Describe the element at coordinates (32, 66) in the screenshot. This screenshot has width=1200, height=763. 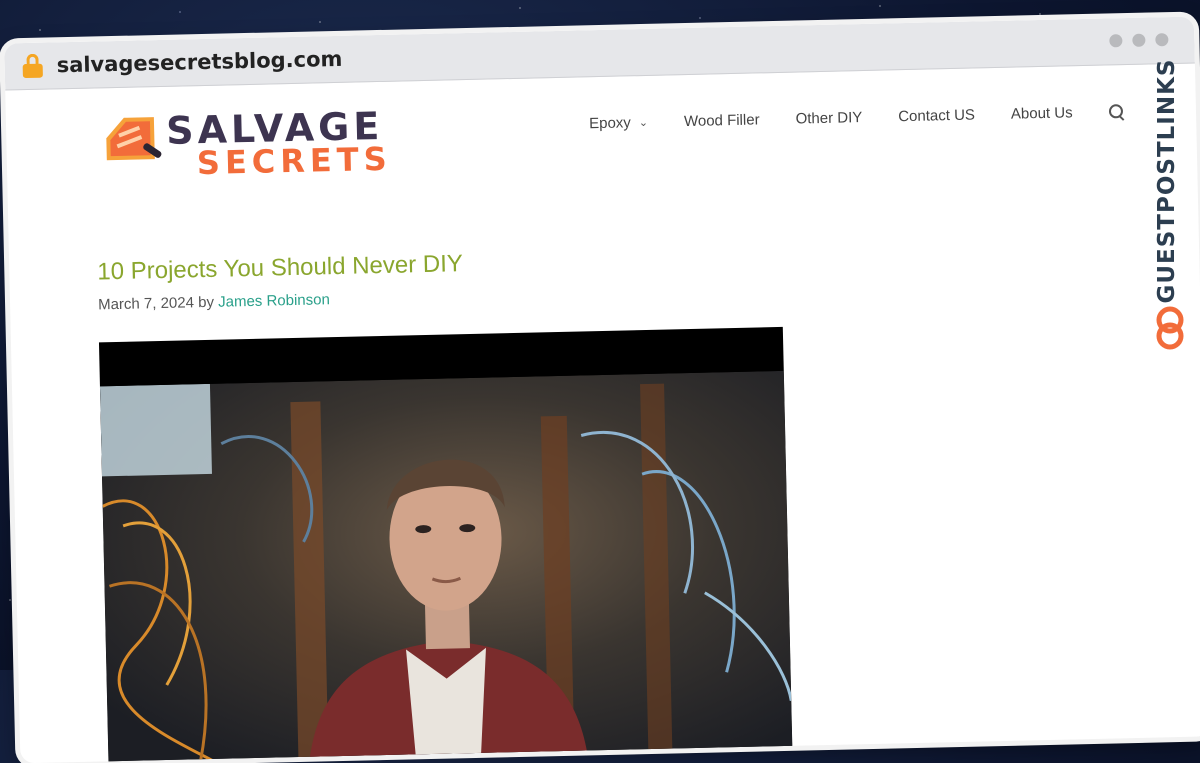
I see `lock-icon` at that location.